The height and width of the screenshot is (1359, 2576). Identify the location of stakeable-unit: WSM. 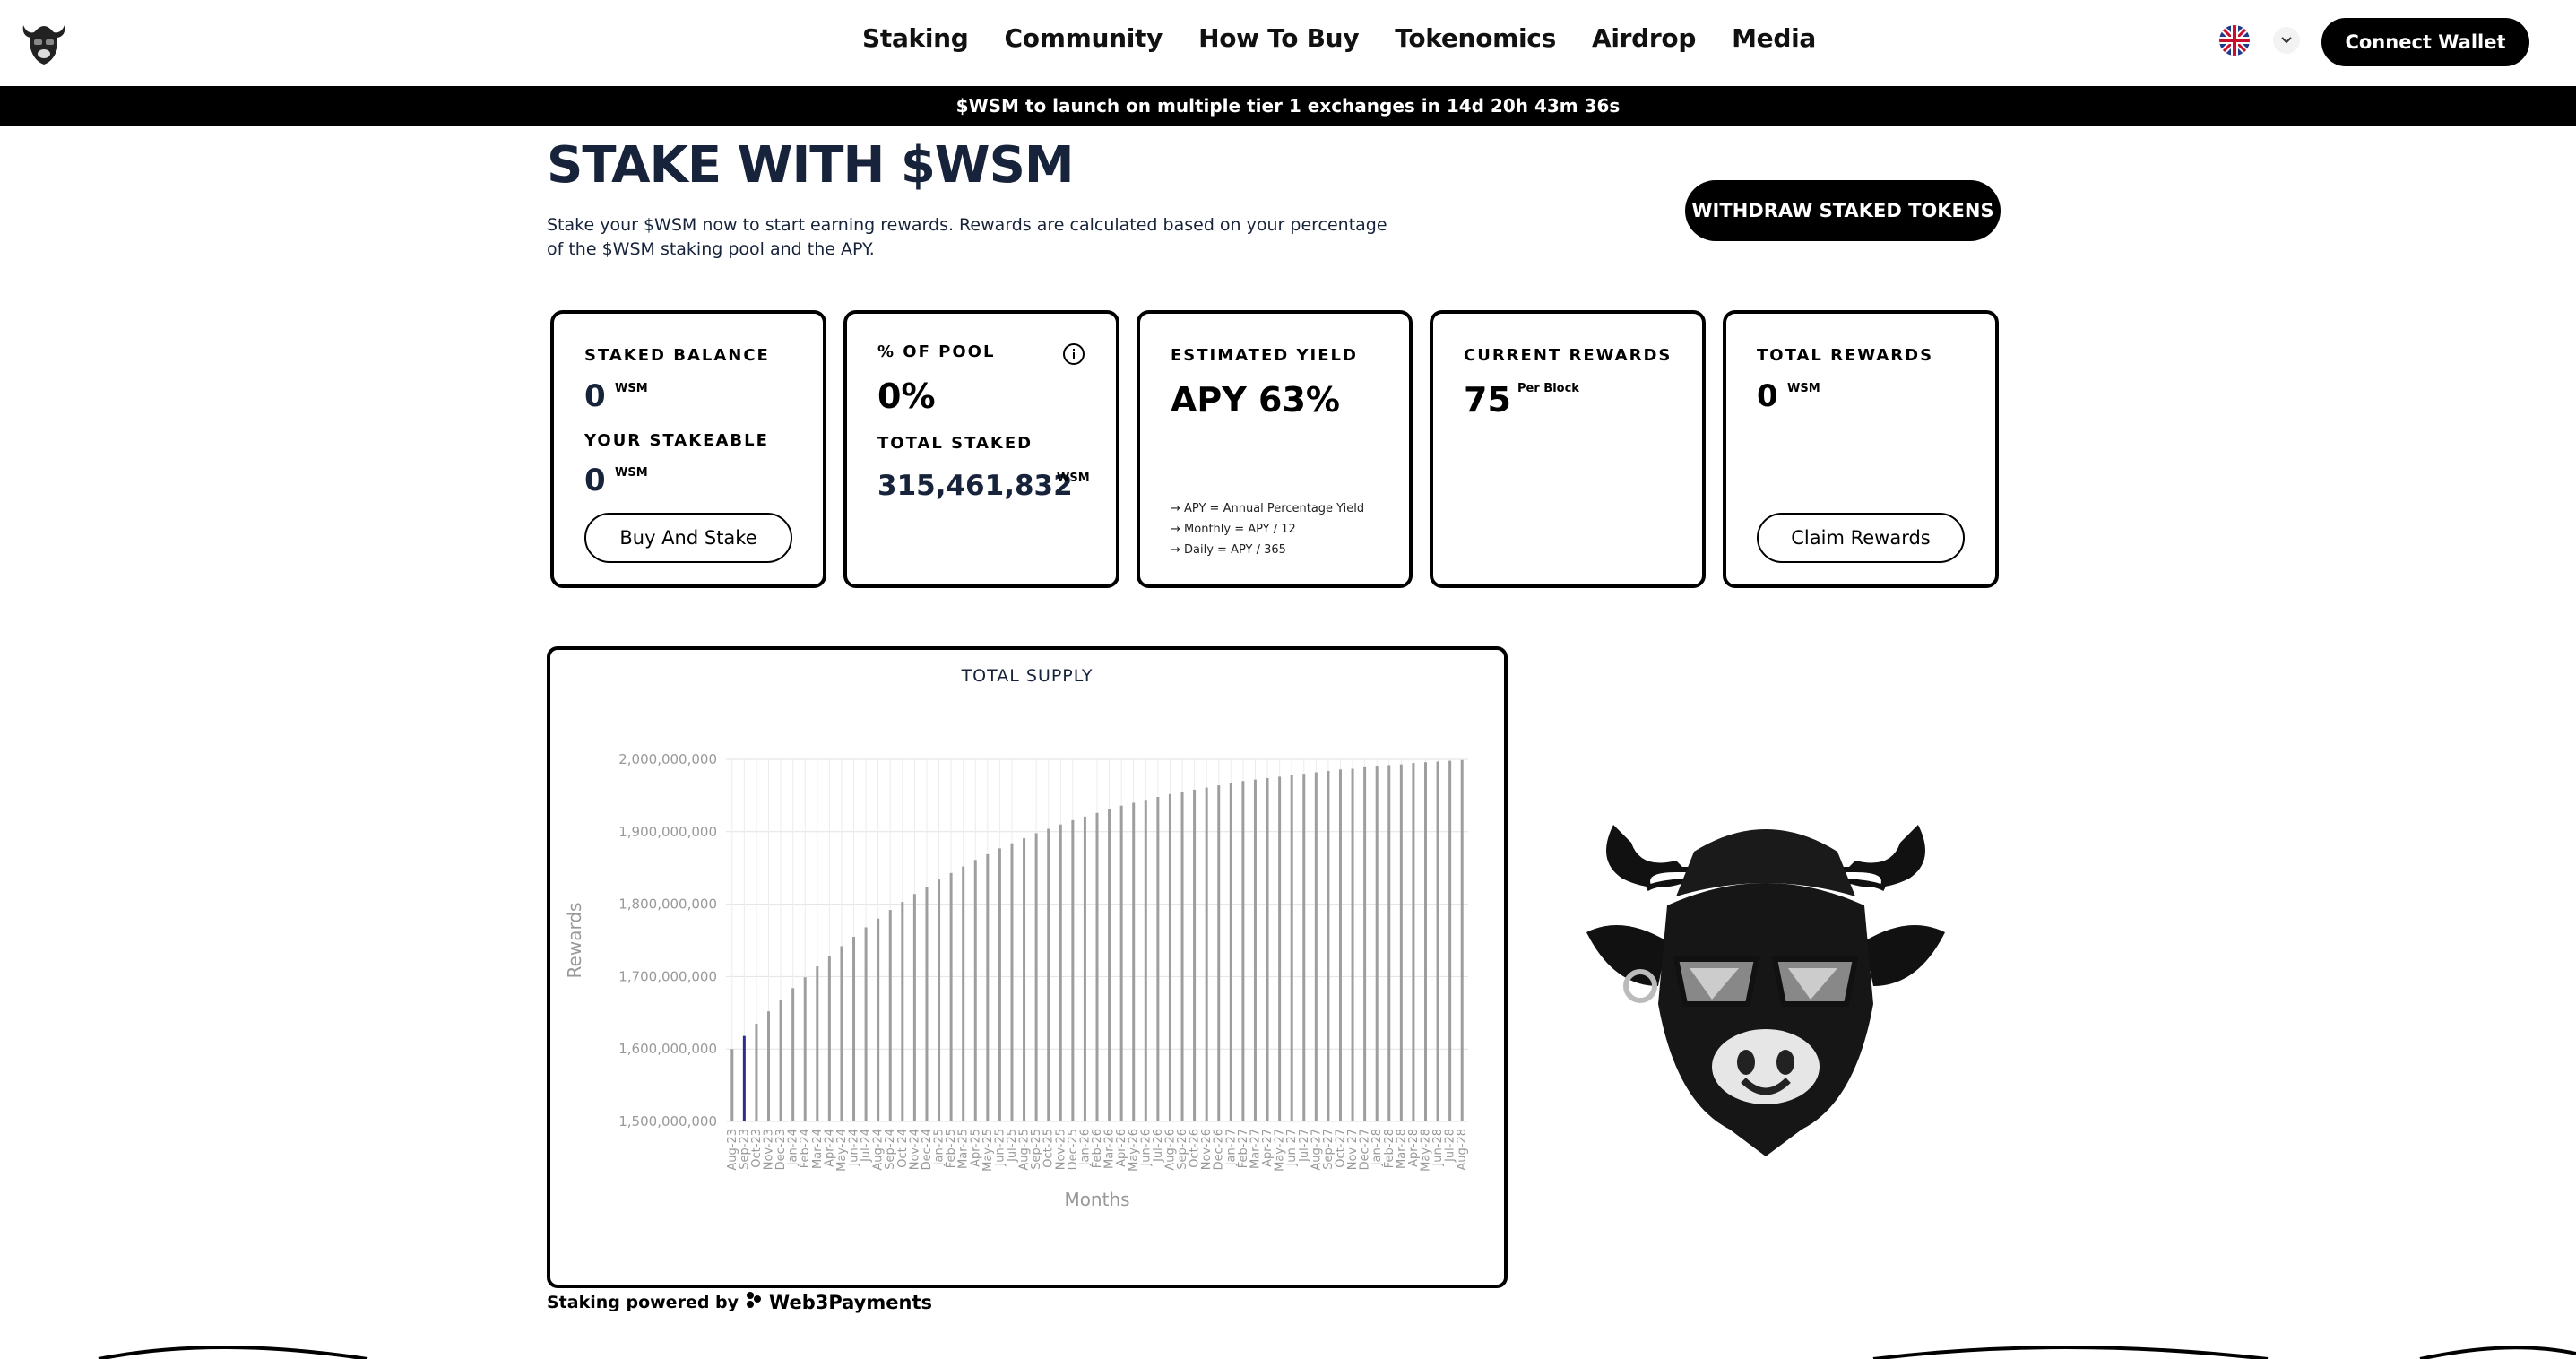
(631, 473).